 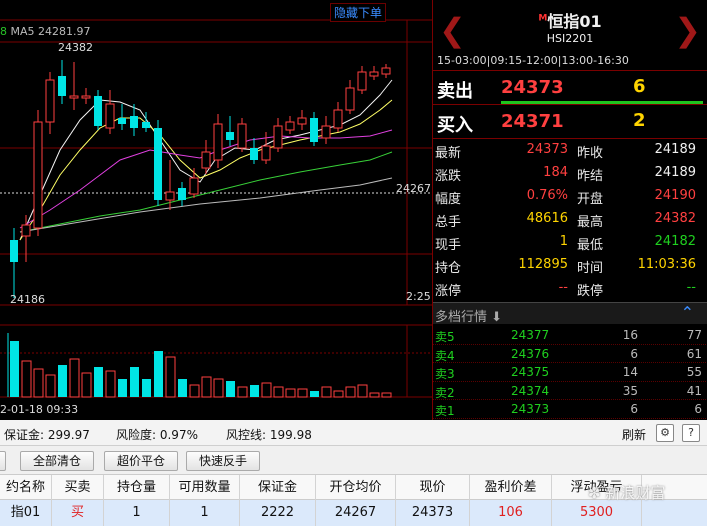 I want to click on logo-icon: ✽, so click(x=594, y=493).